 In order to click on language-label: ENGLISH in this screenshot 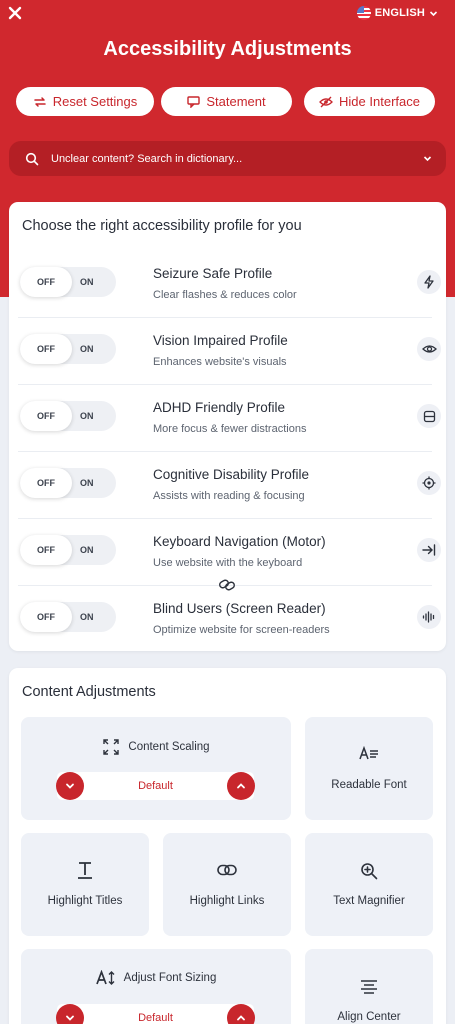, I will do `click(399, 13)`.